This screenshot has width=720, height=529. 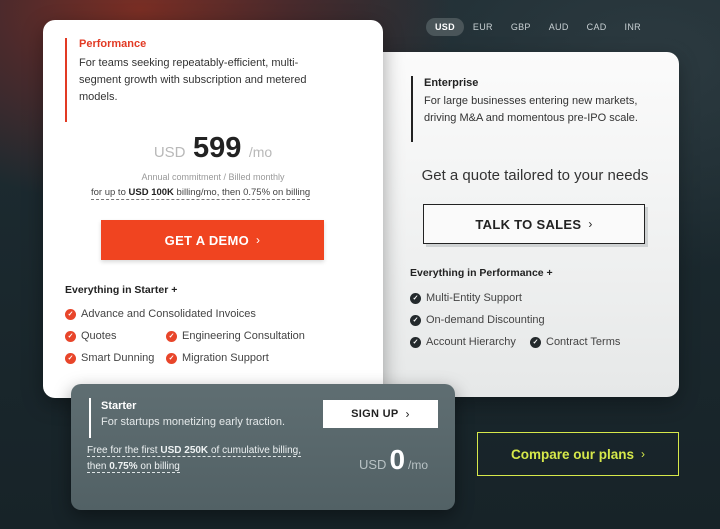 What do you see at coordinates (168, 314) in the screenshot?
I see `feature-label: Advance and Consolidated Invoices` at bounding box center [168, 314].